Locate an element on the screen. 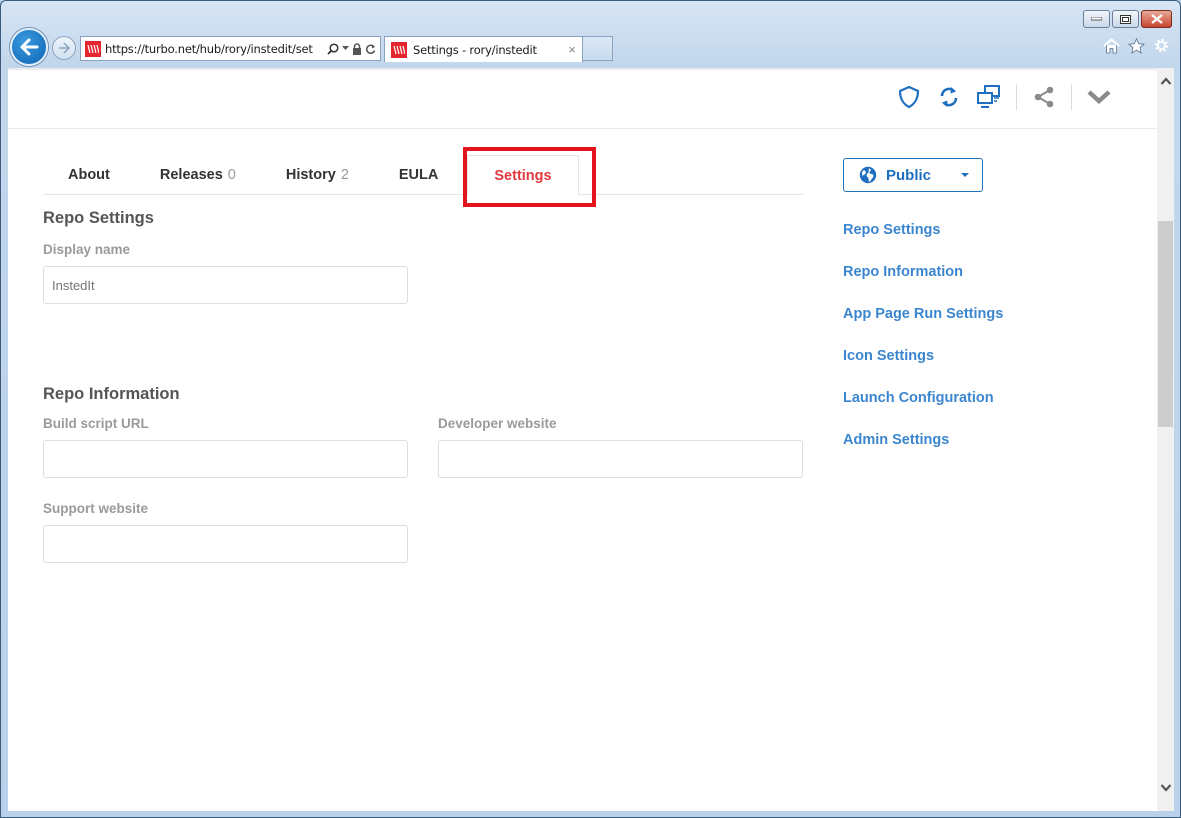  developer-website-input is located at coordinates (620, 459).